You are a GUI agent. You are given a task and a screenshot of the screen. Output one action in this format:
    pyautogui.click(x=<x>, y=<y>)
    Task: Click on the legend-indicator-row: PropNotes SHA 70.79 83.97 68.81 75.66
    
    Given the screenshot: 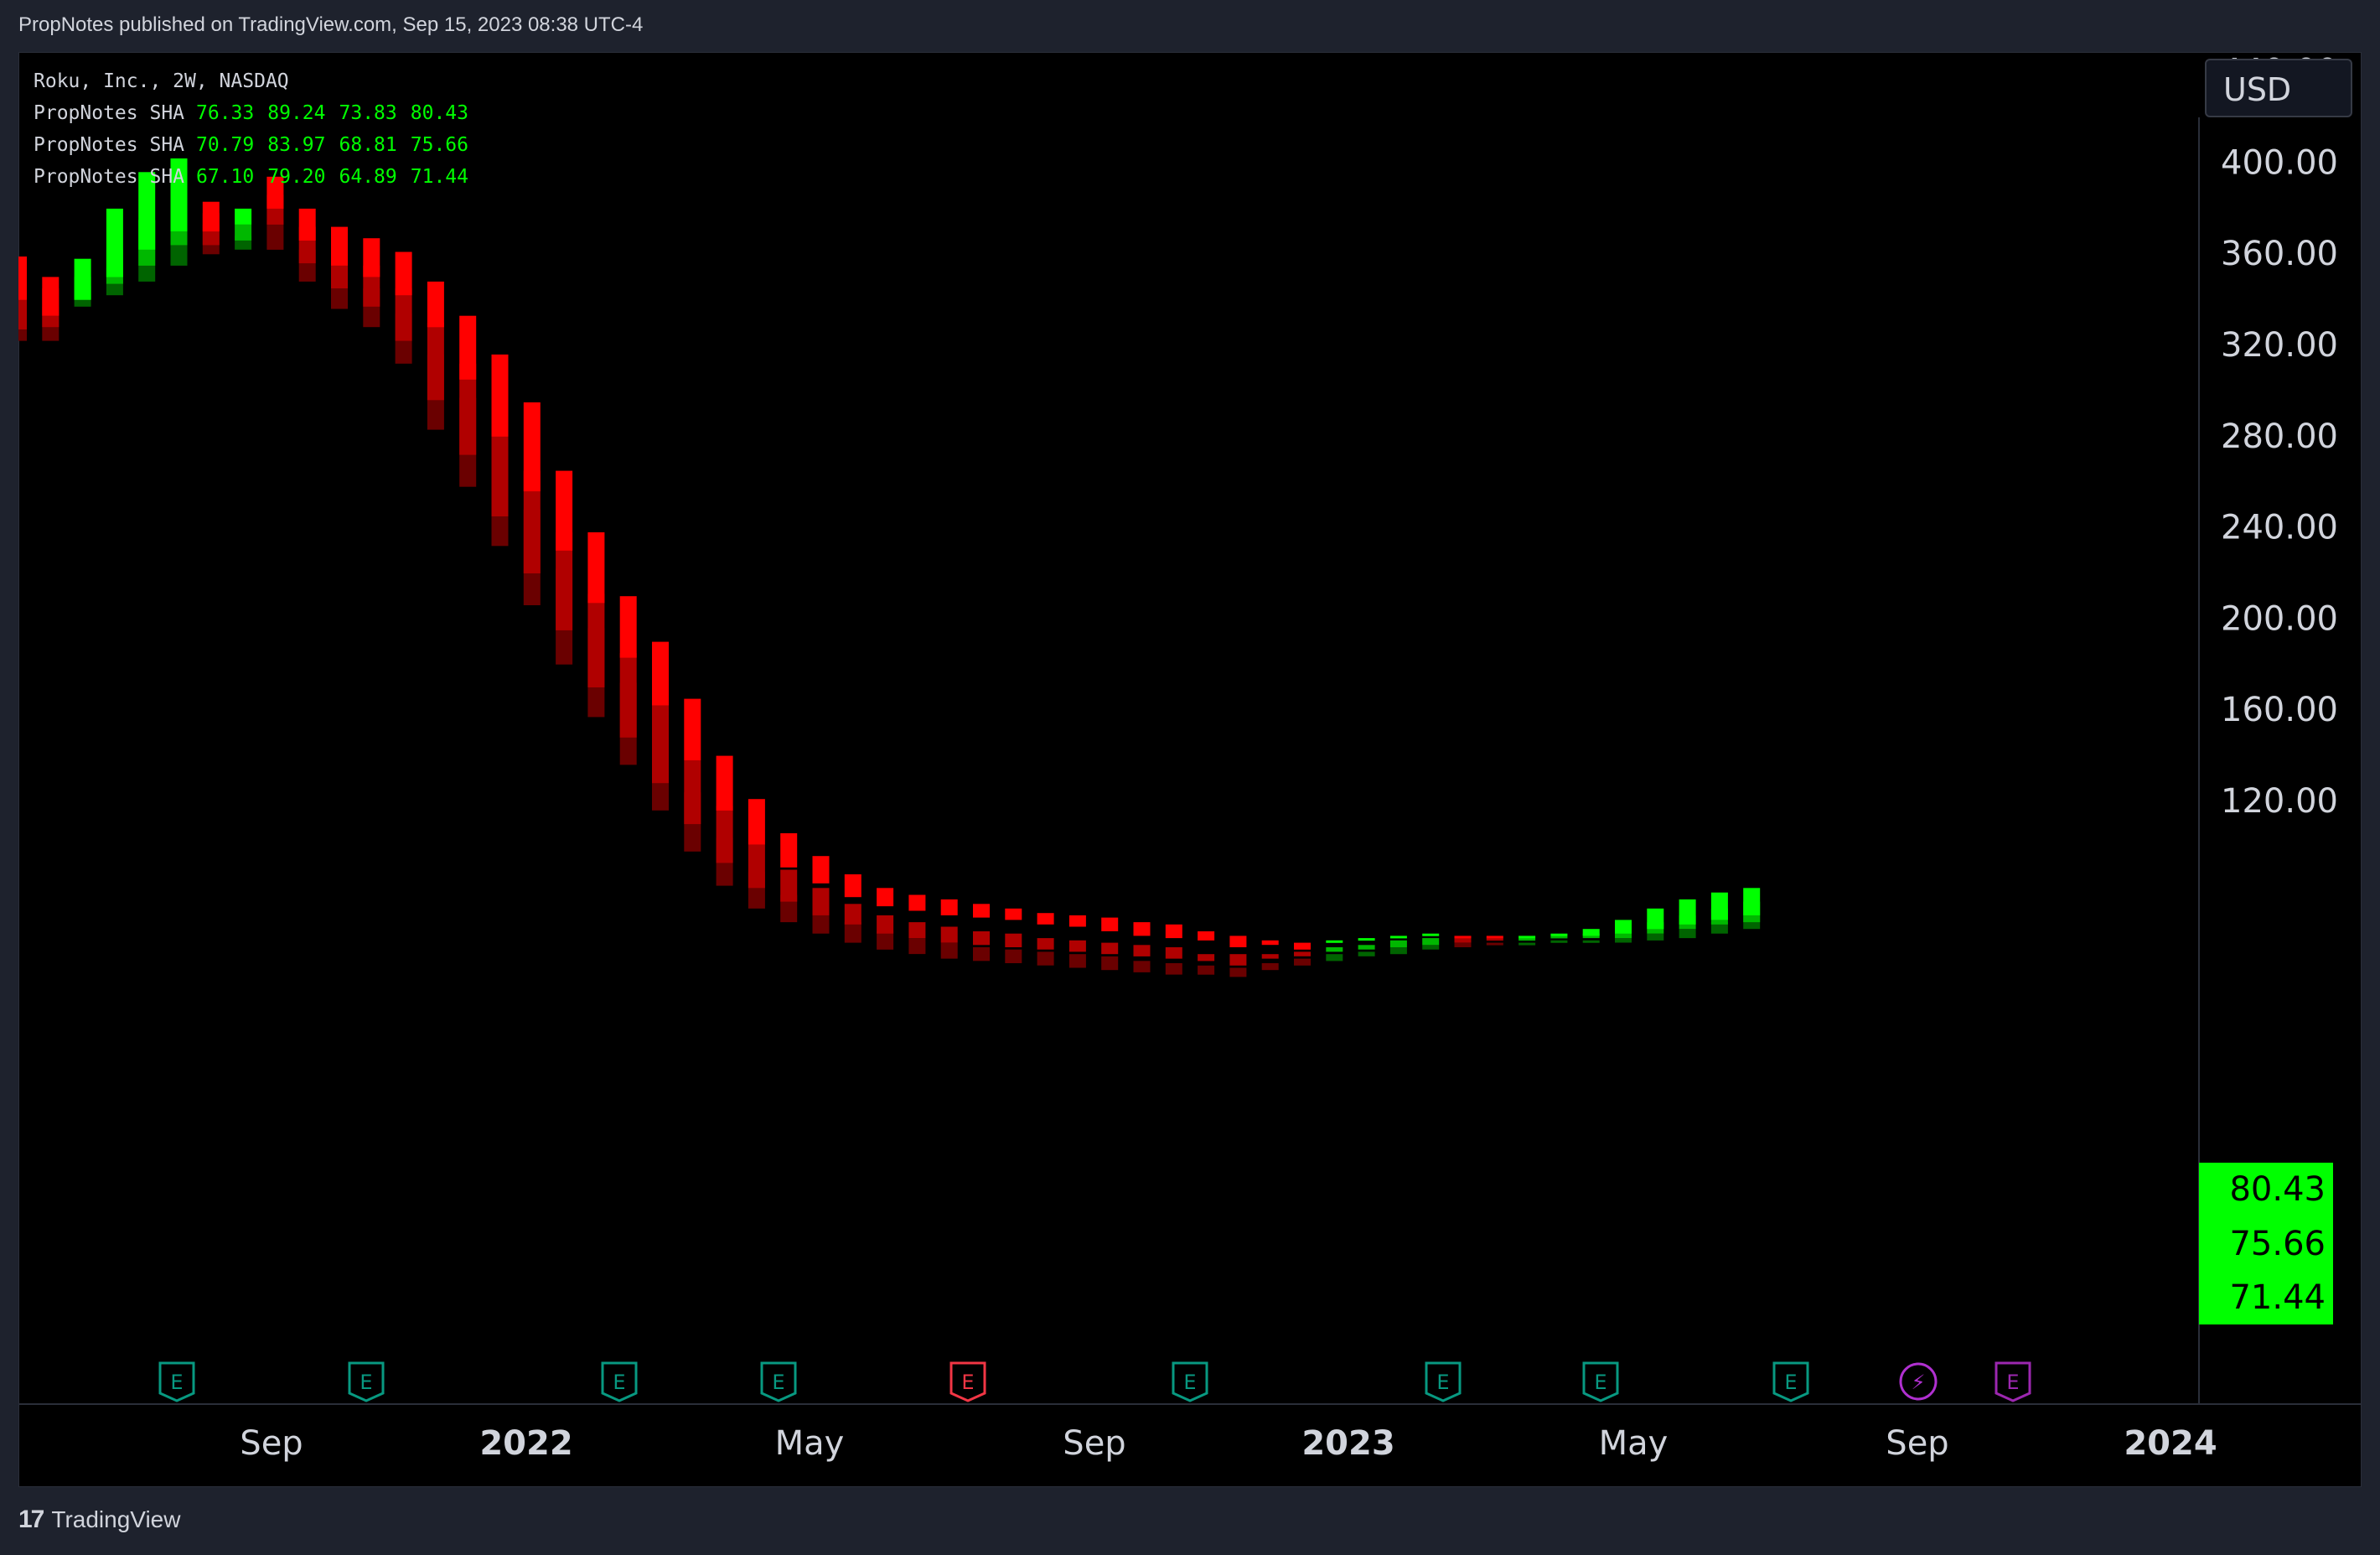 What is the action you would take?
    pyautogui.click(x=251, y=145)
    